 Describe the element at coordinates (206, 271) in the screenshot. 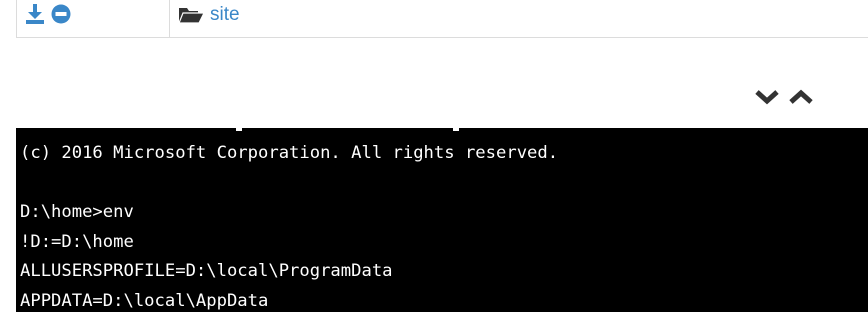

I see `console-line: ALLUSERSPROFILE=D:\local\ProgramData` at that location.